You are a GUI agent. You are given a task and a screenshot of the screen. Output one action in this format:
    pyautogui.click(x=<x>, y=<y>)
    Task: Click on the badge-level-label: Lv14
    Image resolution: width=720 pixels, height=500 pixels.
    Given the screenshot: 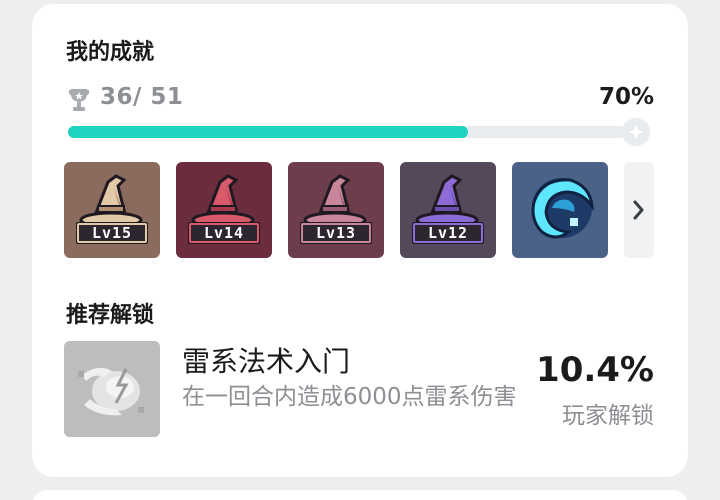 What is the action you would take?
    pyautogui.click(x=224, y=233)
    